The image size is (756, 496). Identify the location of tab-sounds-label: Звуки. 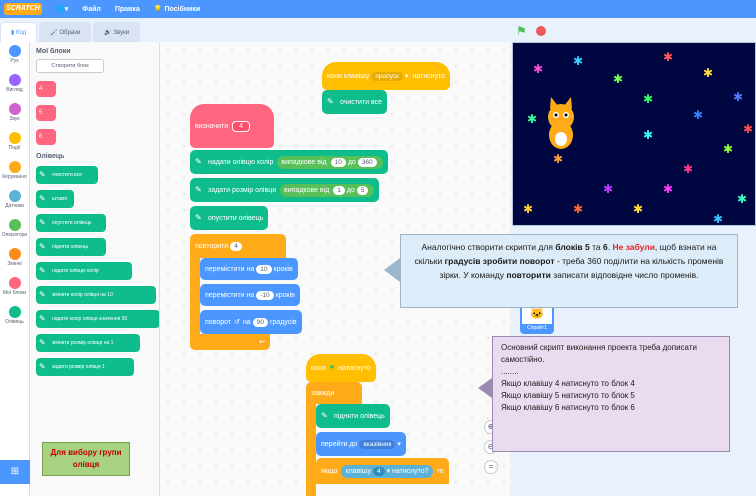
(121, 33).